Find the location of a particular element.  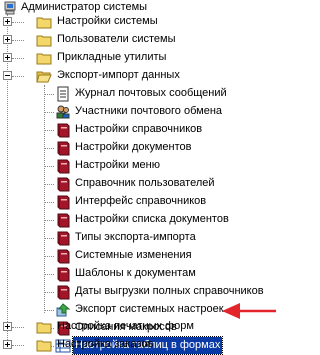

annotation-arrow-icon is located at coordinates (249, 311).